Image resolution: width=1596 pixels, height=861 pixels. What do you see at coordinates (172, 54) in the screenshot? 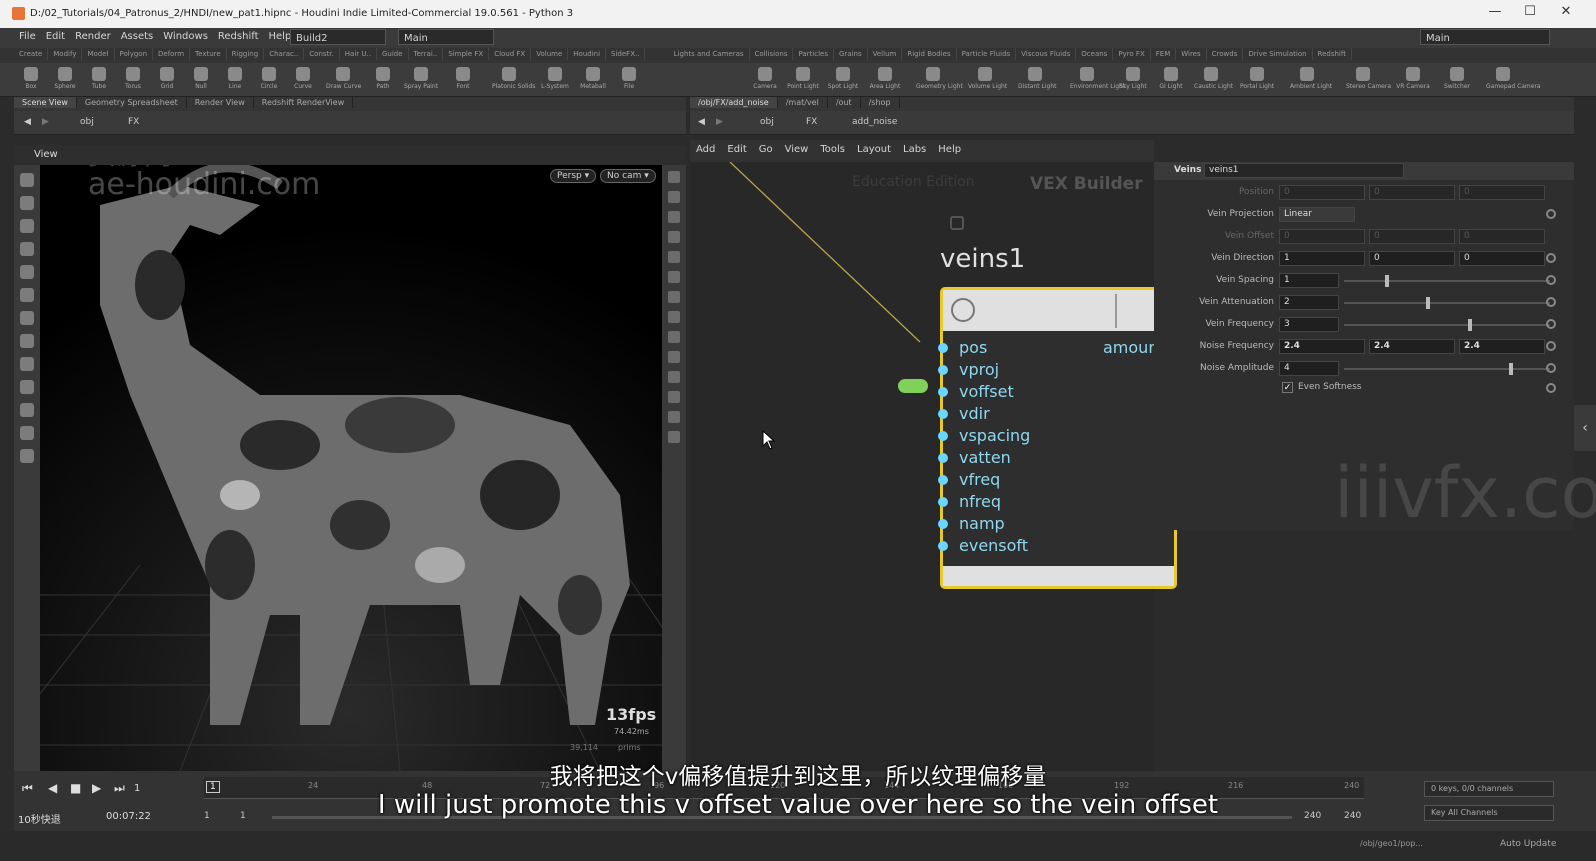
I see `shelf-tab: Deform` at bounding box center [172, 54].